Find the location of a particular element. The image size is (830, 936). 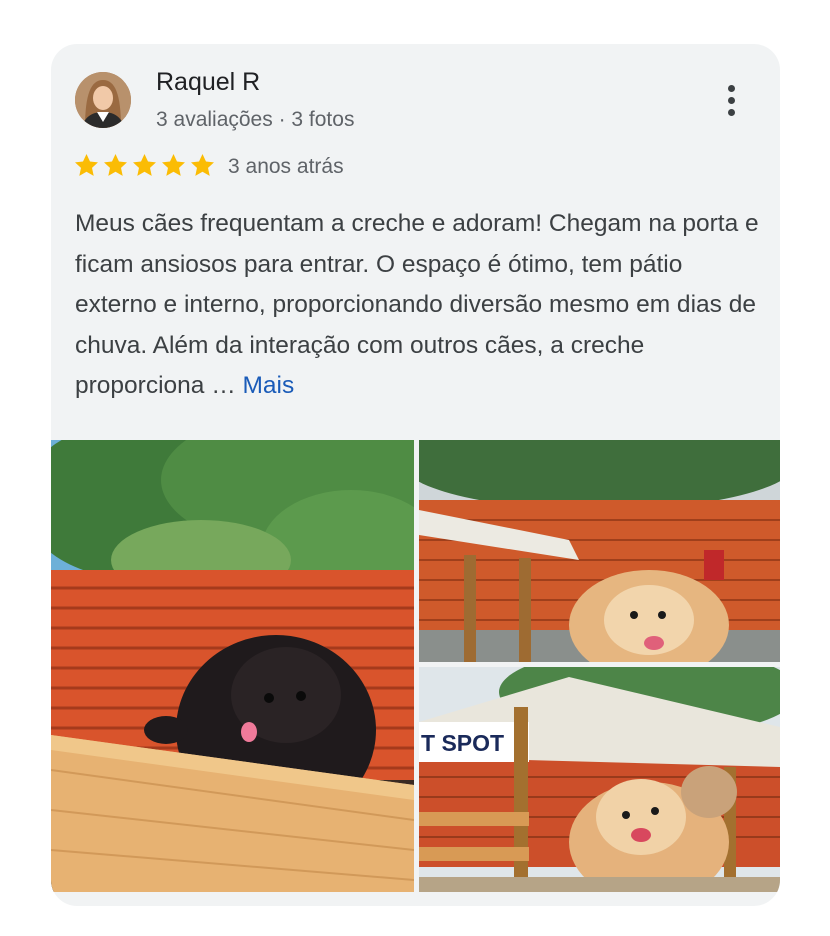

author-avatar is located at coordinates (103, 100).